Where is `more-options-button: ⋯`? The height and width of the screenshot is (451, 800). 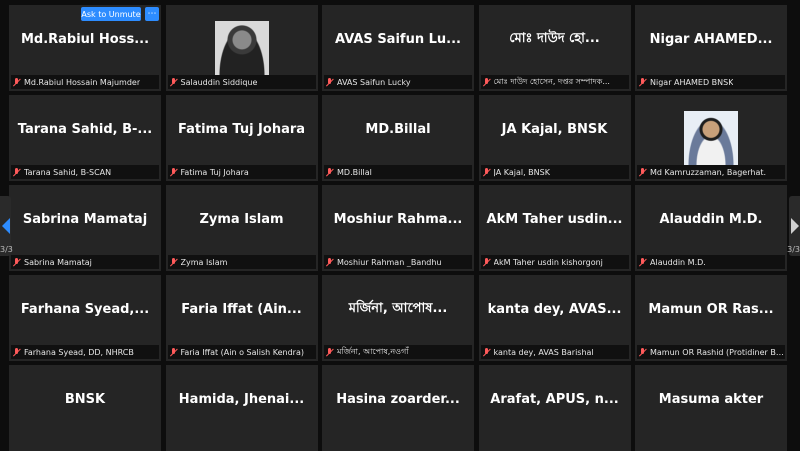 more-options-button: ⋯ is located at coordinates (152, 14).